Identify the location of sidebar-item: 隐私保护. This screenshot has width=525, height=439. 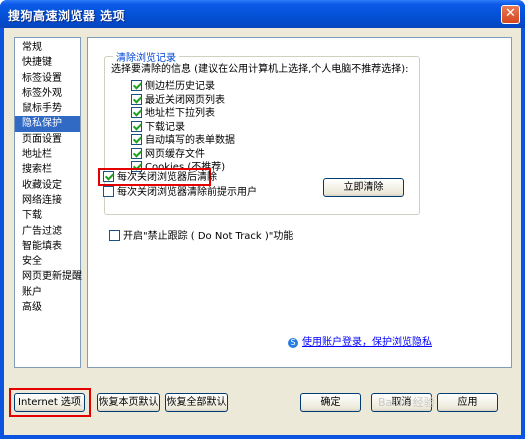
(47, 124).